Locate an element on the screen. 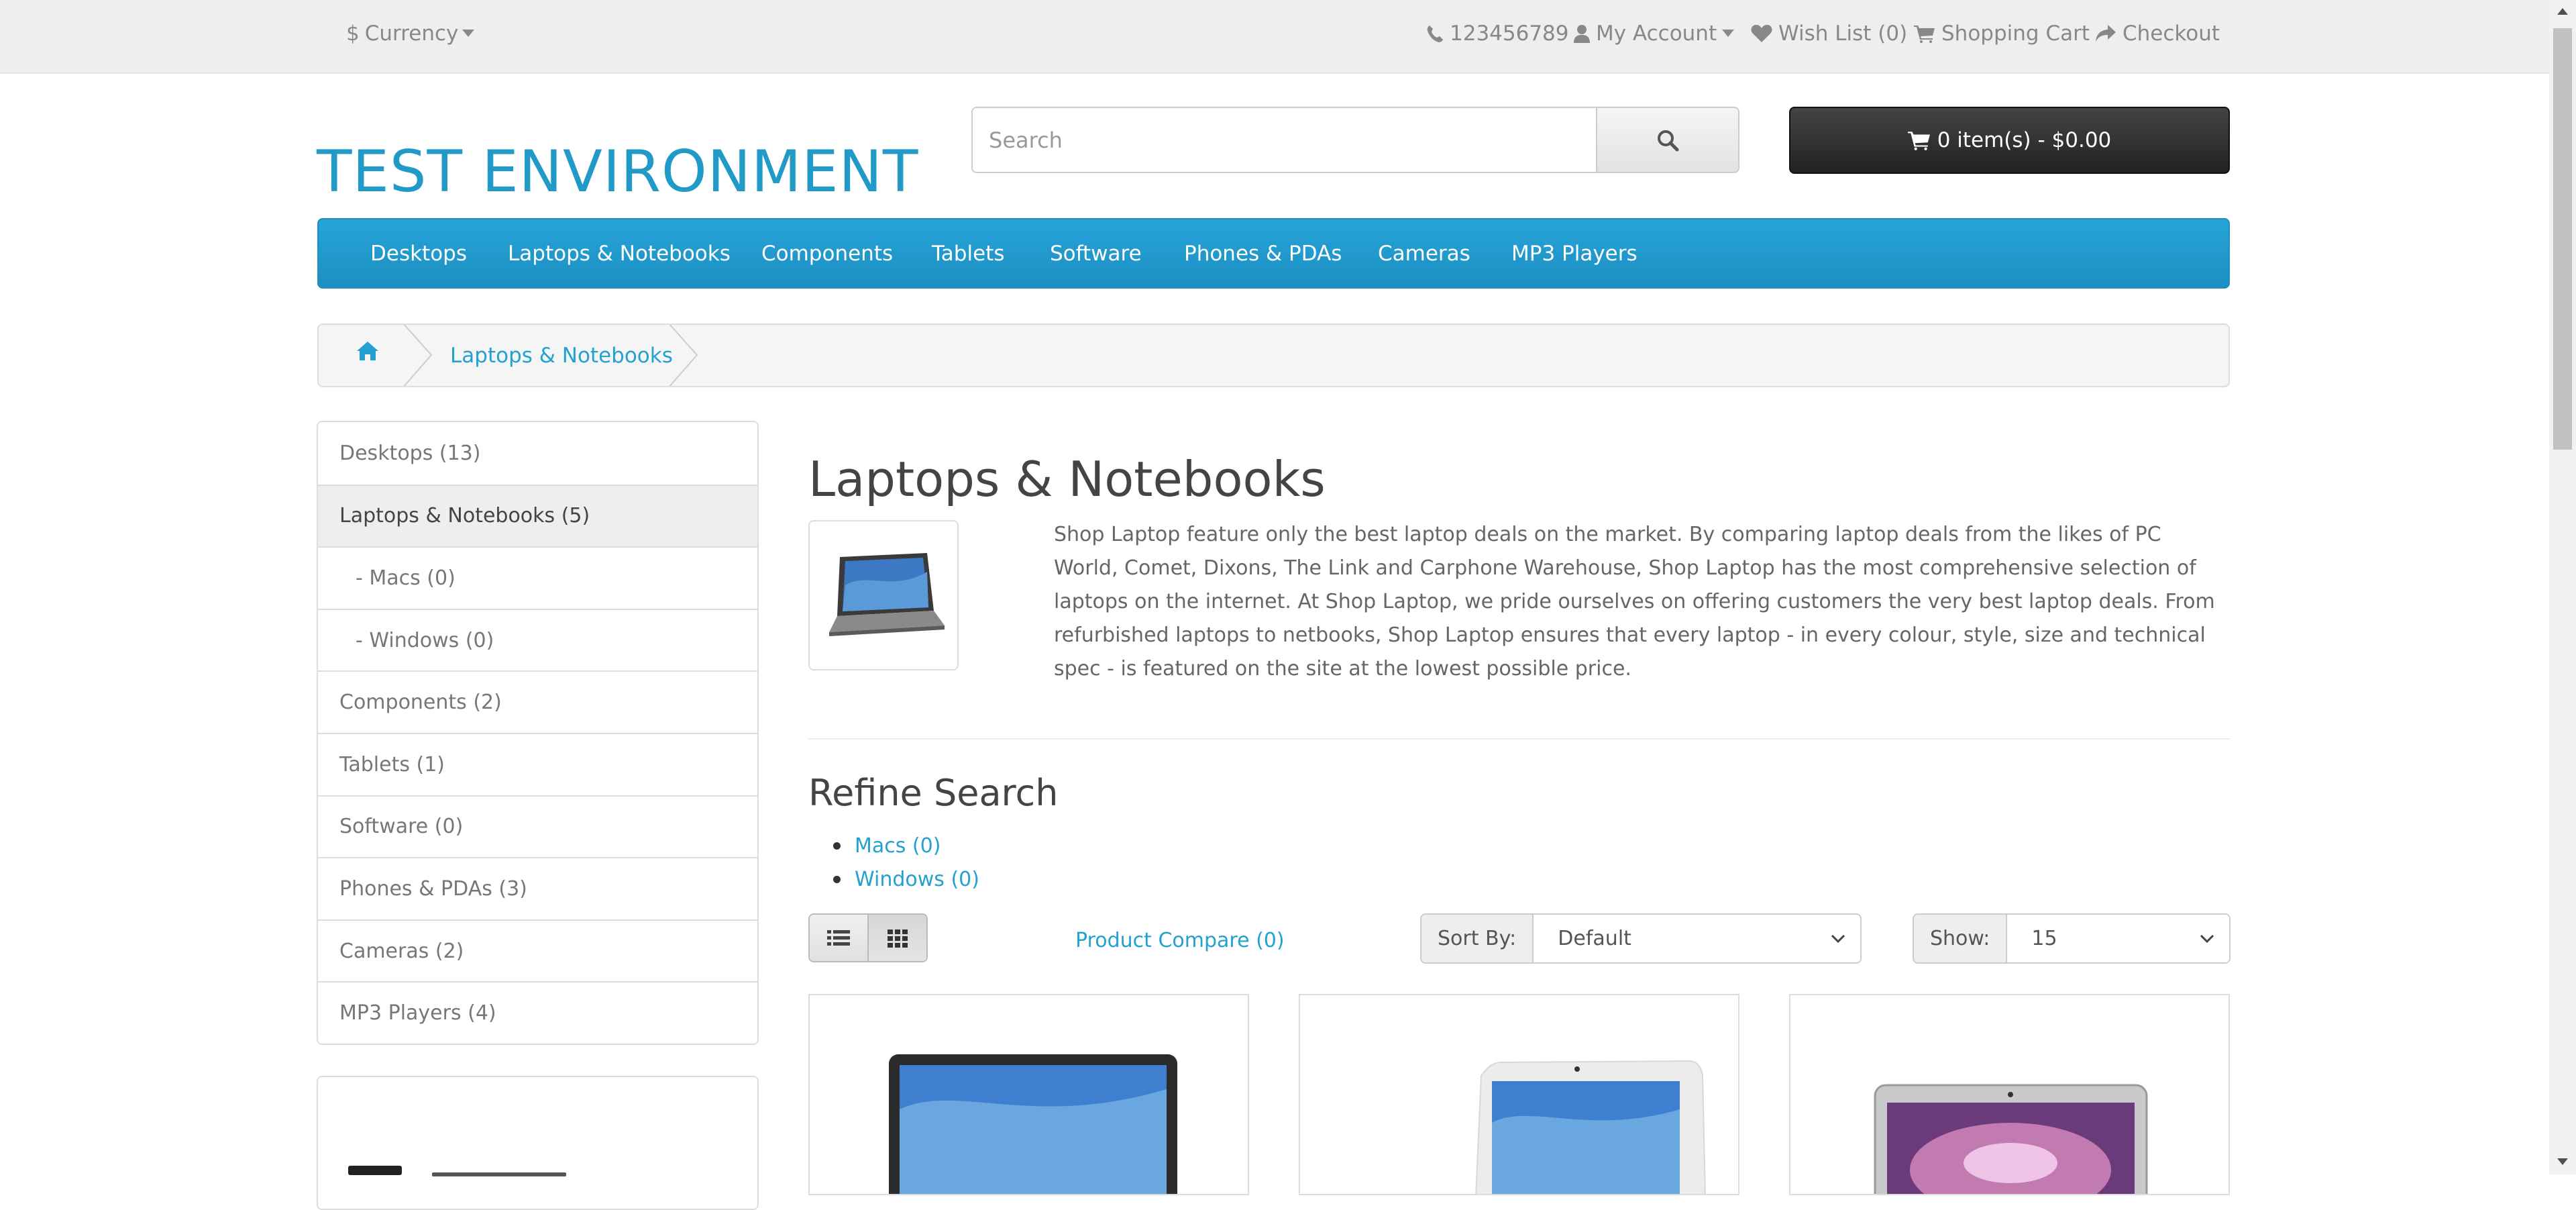 This screenshot has width=2576, height=1210. checkout-link: Checkout is located at coordinates (2157, 33).